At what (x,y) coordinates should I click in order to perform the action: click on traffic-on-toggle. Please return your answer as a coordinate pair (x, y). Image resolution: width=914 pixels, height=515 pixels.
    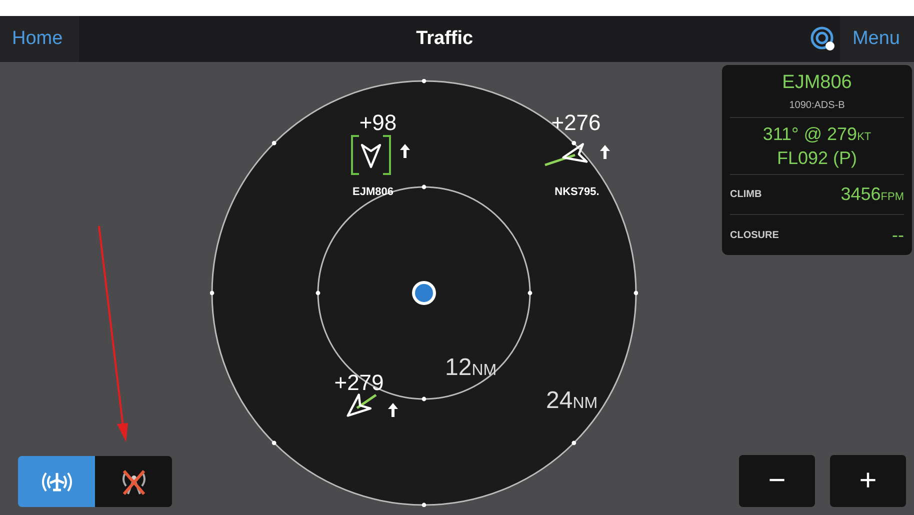
    Looking at the image, I should click on (56, 481).